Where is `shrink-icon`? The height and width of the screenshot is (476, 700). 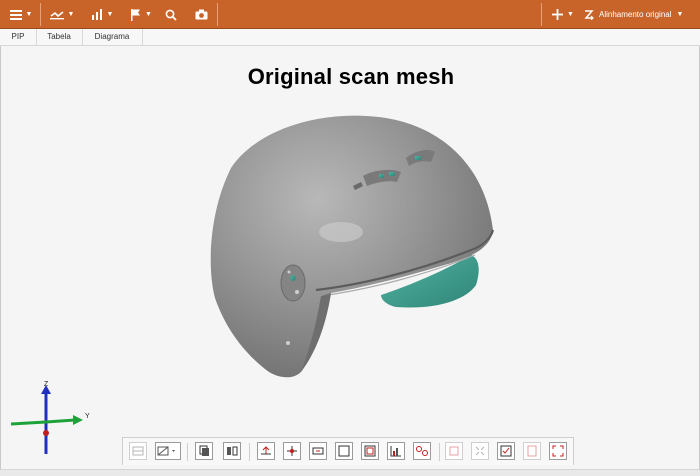
shrink-icon is located at coordinates (480, 451).